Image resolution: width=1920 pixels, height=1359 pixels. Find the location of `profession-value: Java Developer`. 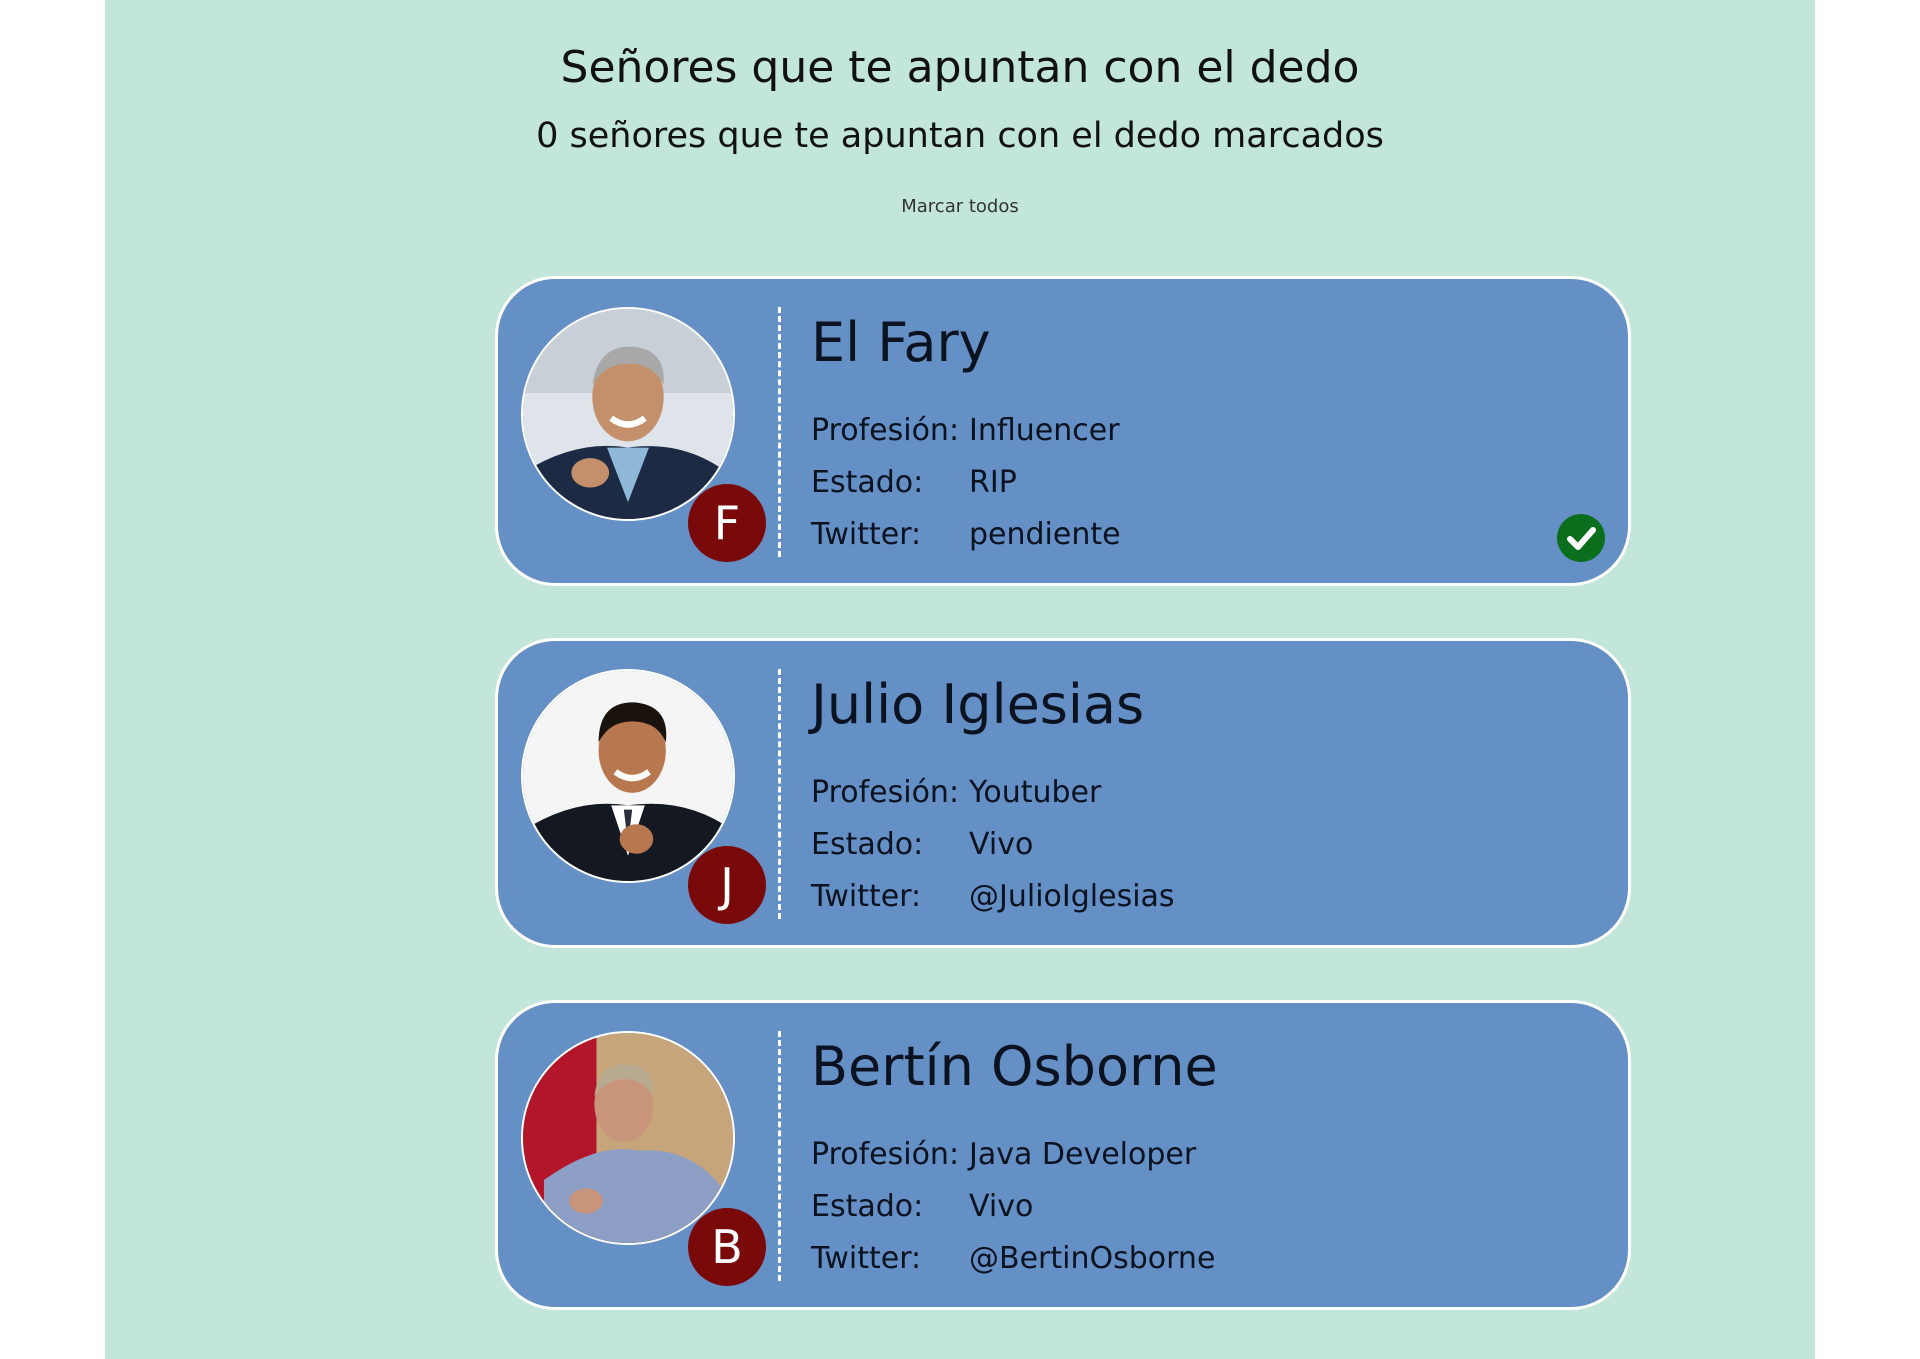

profession-value: Java Developer is located at coordinates (1083, 1154).